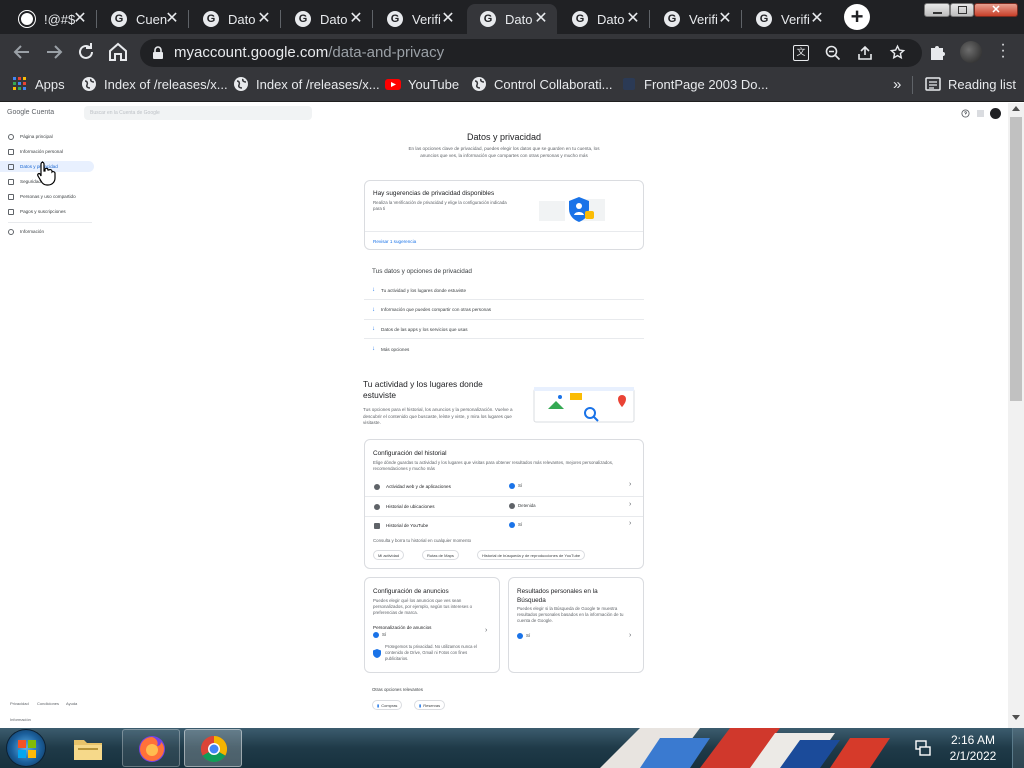 This screenshot has height=768, width=1024. Describe the element at coordinates (422, 84) in the screenshot. I see `bookmark-youtube: YouTube` at that location.